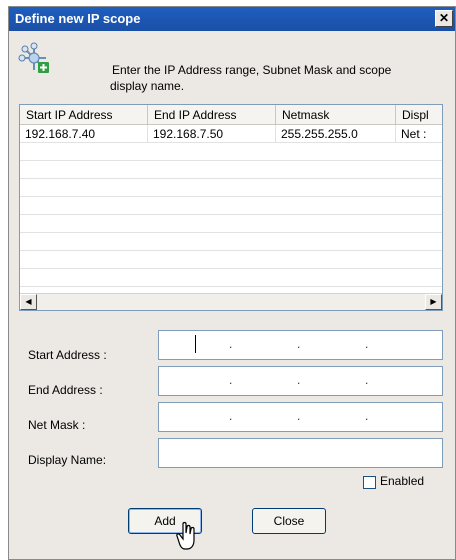  Describe the element at coordinates (212, 115) in the screenshot. I see `column-end-ip: End IP Address` at that location.